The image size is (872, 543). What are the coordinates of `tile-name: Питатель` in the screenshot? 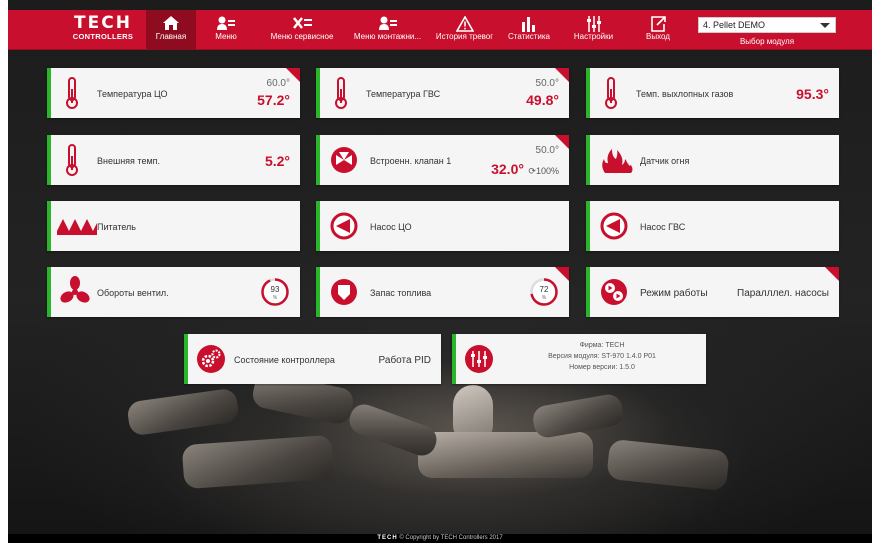 It's located at (116, 227).